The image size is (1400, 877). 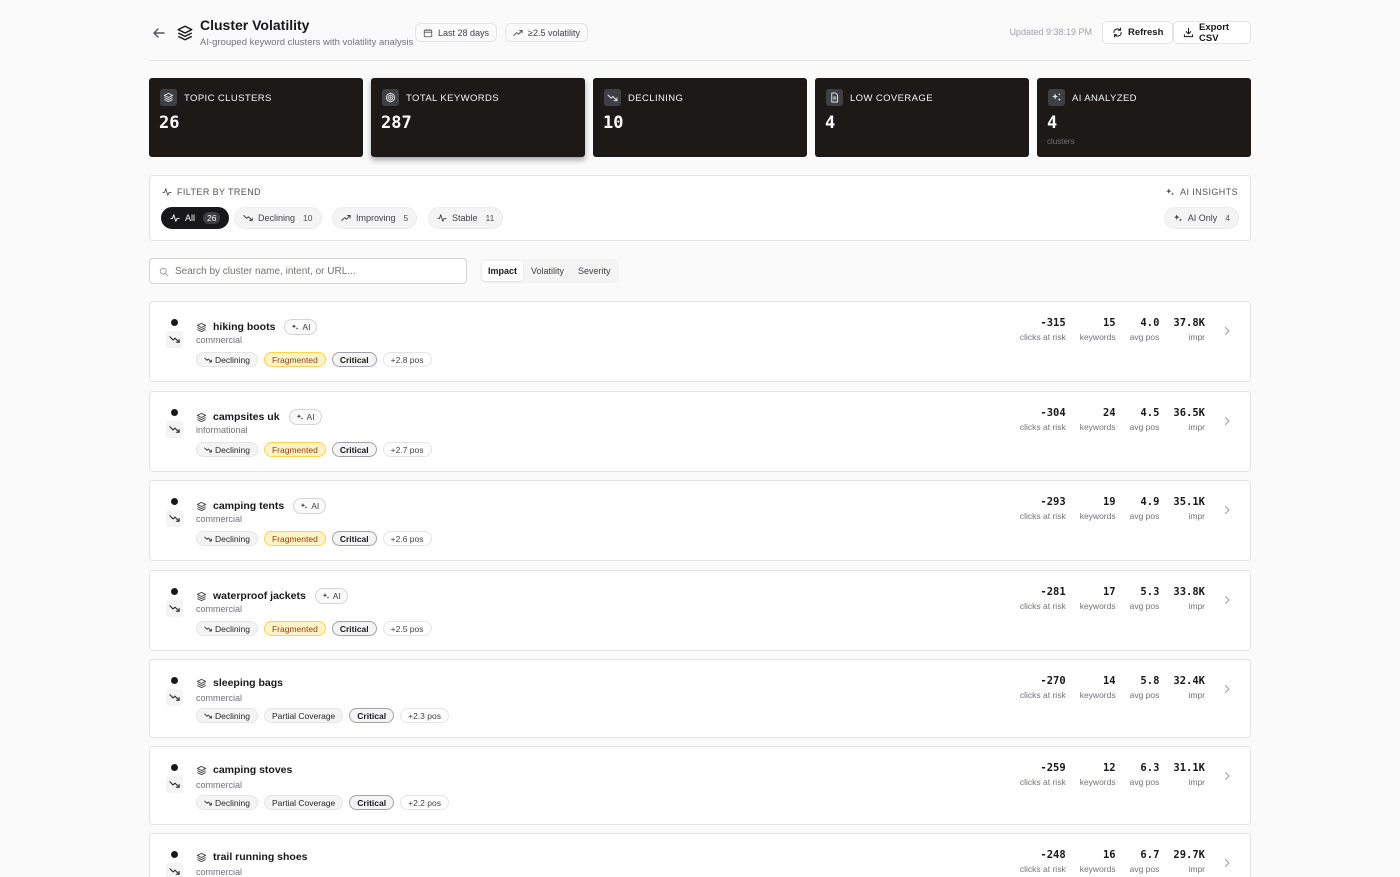 What do you see at coordinates (331, 596) in the screenshot?
I see `ai-badge: AI` at bounding box center [331, 596].